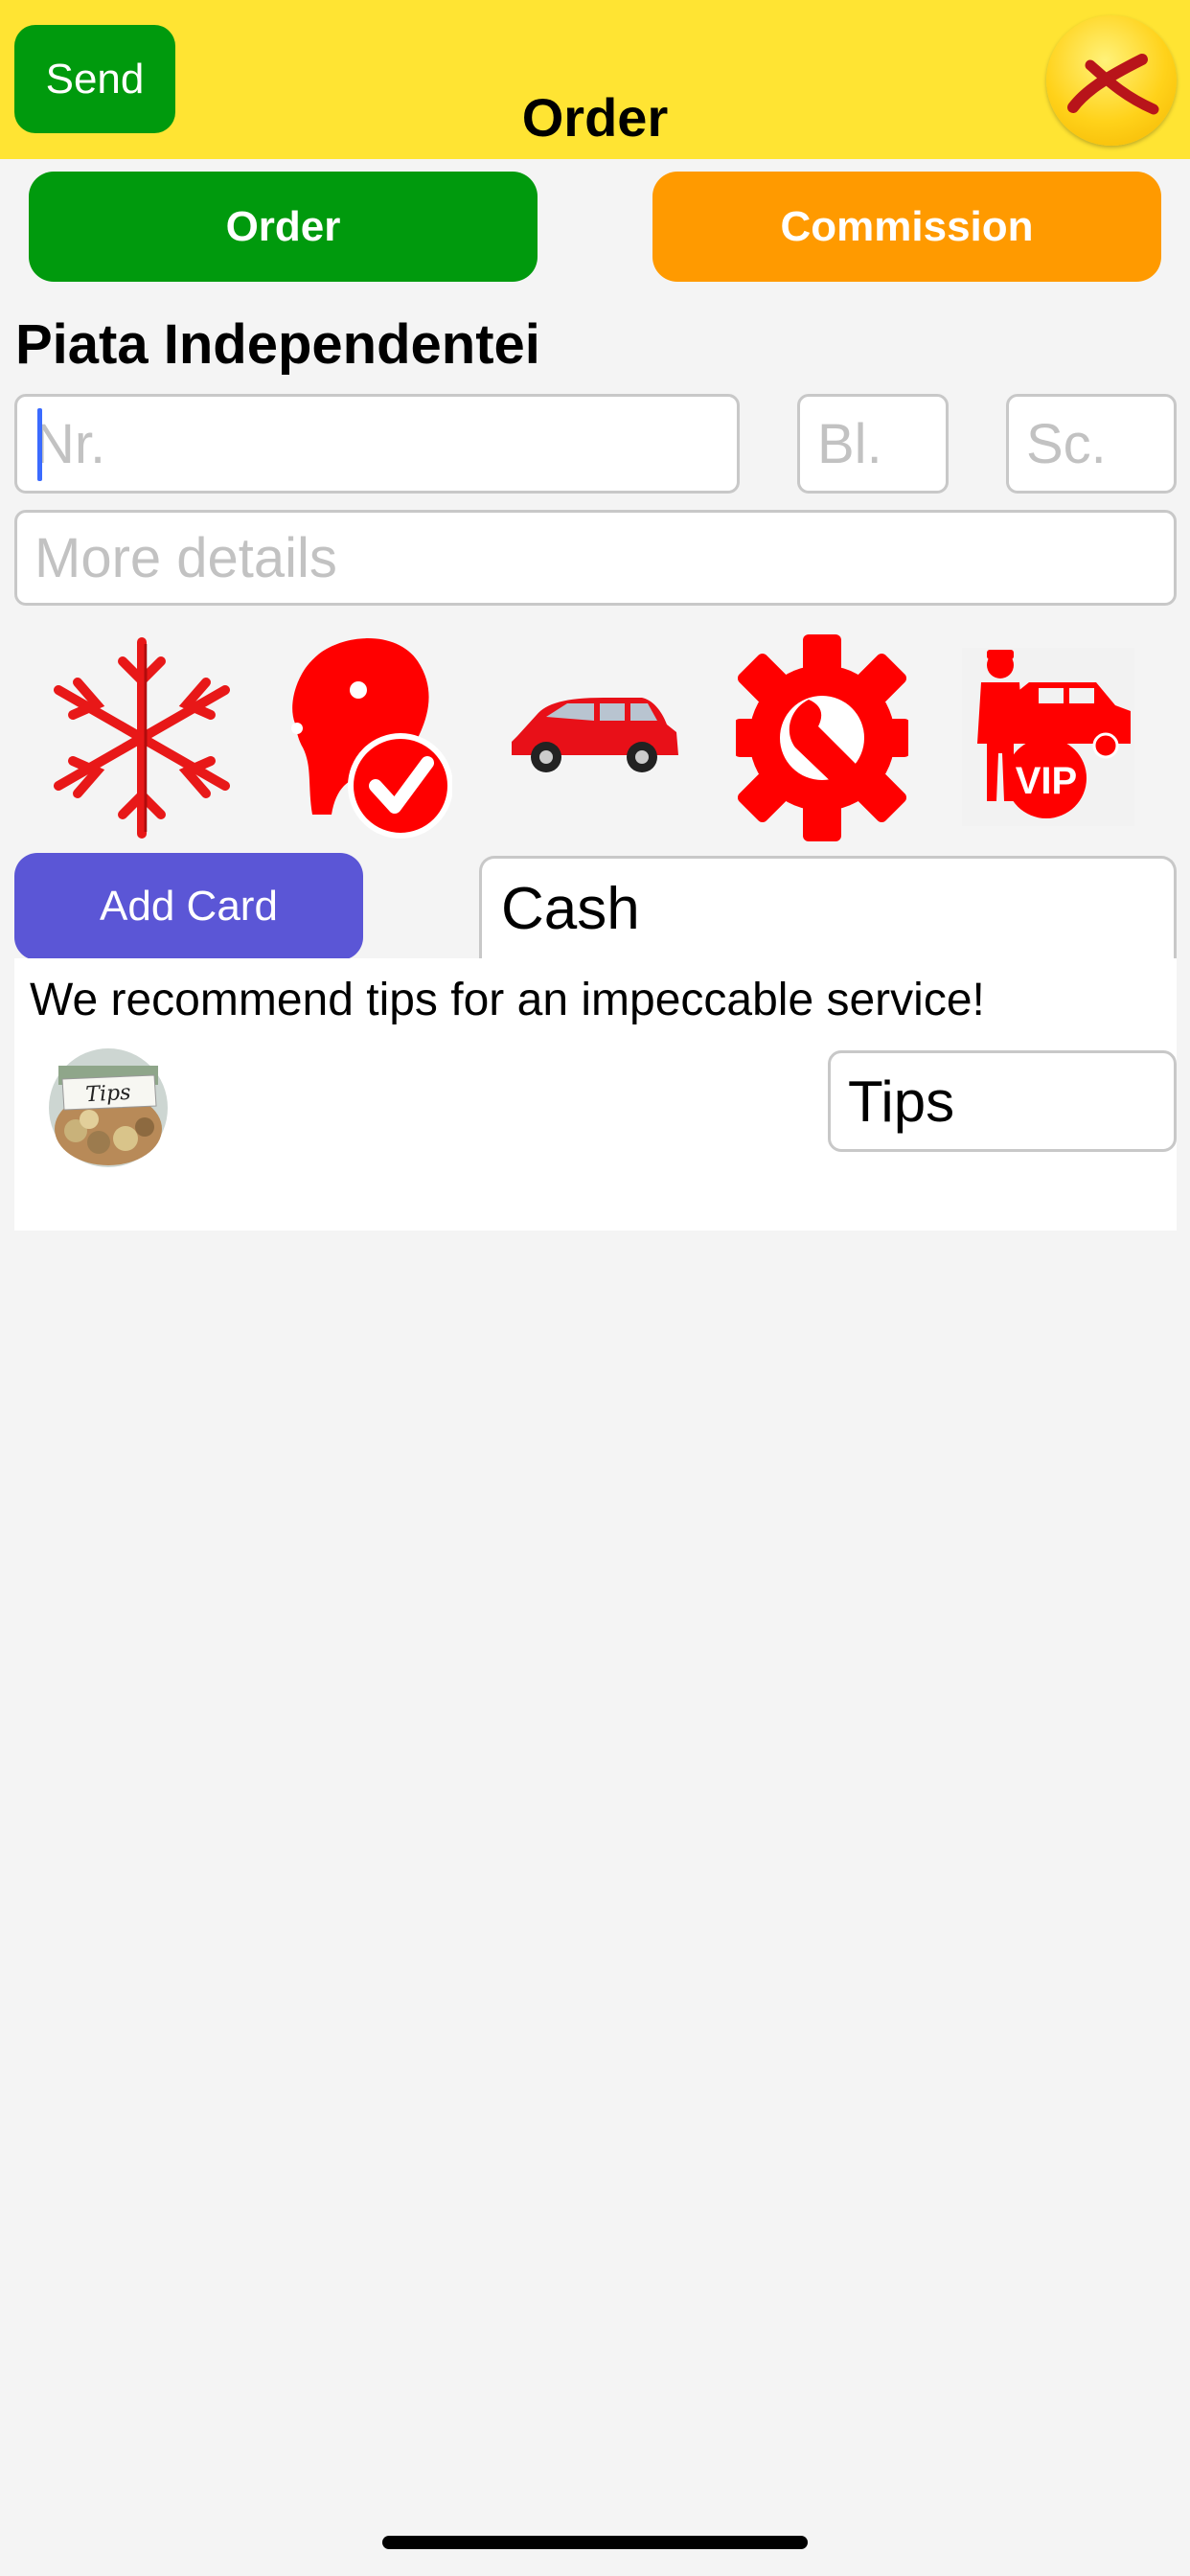 Image resolution: width=1190 pixels, height=2576 pixels. I want to click on order-tab-button: Order, so click(284, 227).